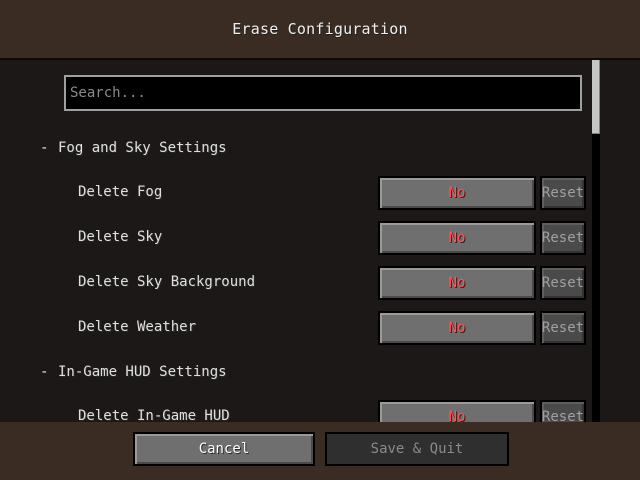 This screenshot has width=640, height=480. Describe the element at coordinates (563, 238) in the screenshot. I see `delete-sky-reset-button: Reset` at that location.